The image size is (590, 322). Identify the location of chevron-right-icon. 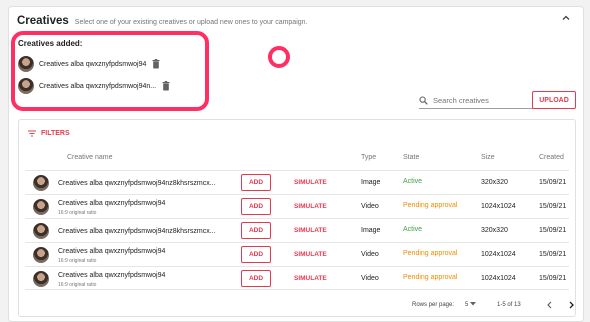
(571, 305).